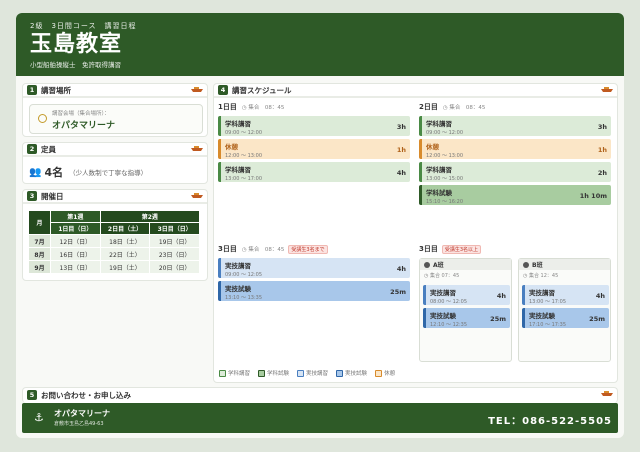 This screenshot has width=640, height=452. I want to click on day2-header: 2日目（土）, so click(125, 228).